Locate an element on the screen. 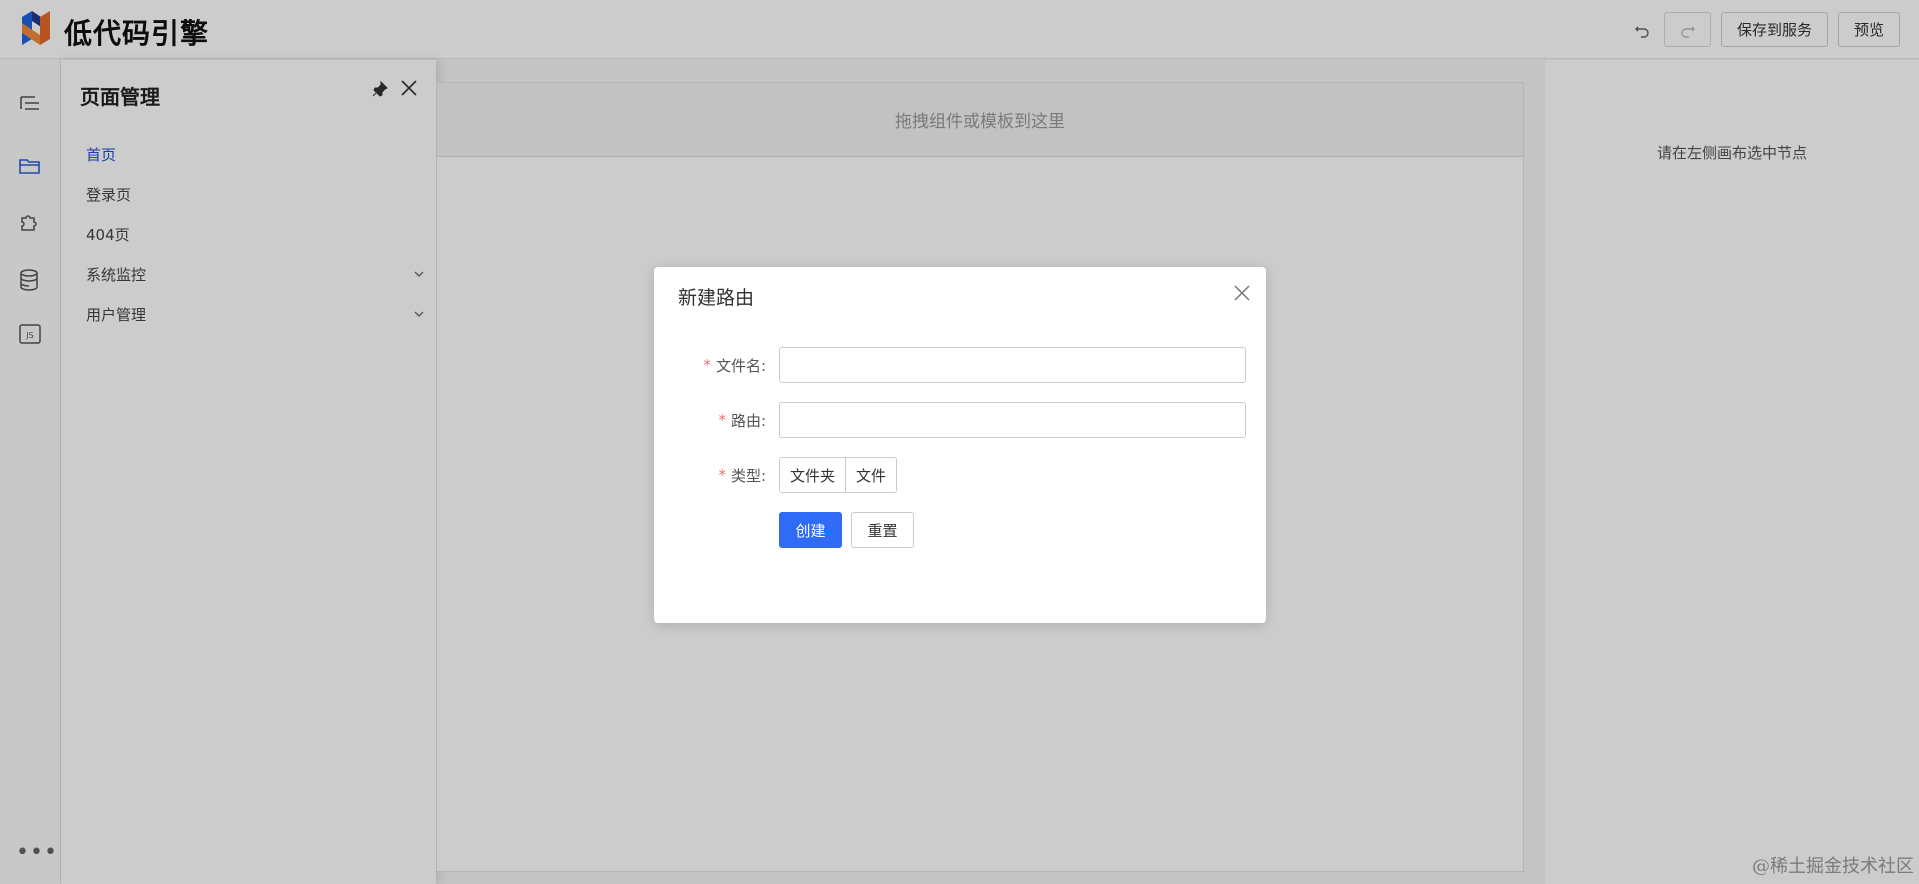  type-row: * 类型: 文件夹 文件 is located at coordinates (960, 475).